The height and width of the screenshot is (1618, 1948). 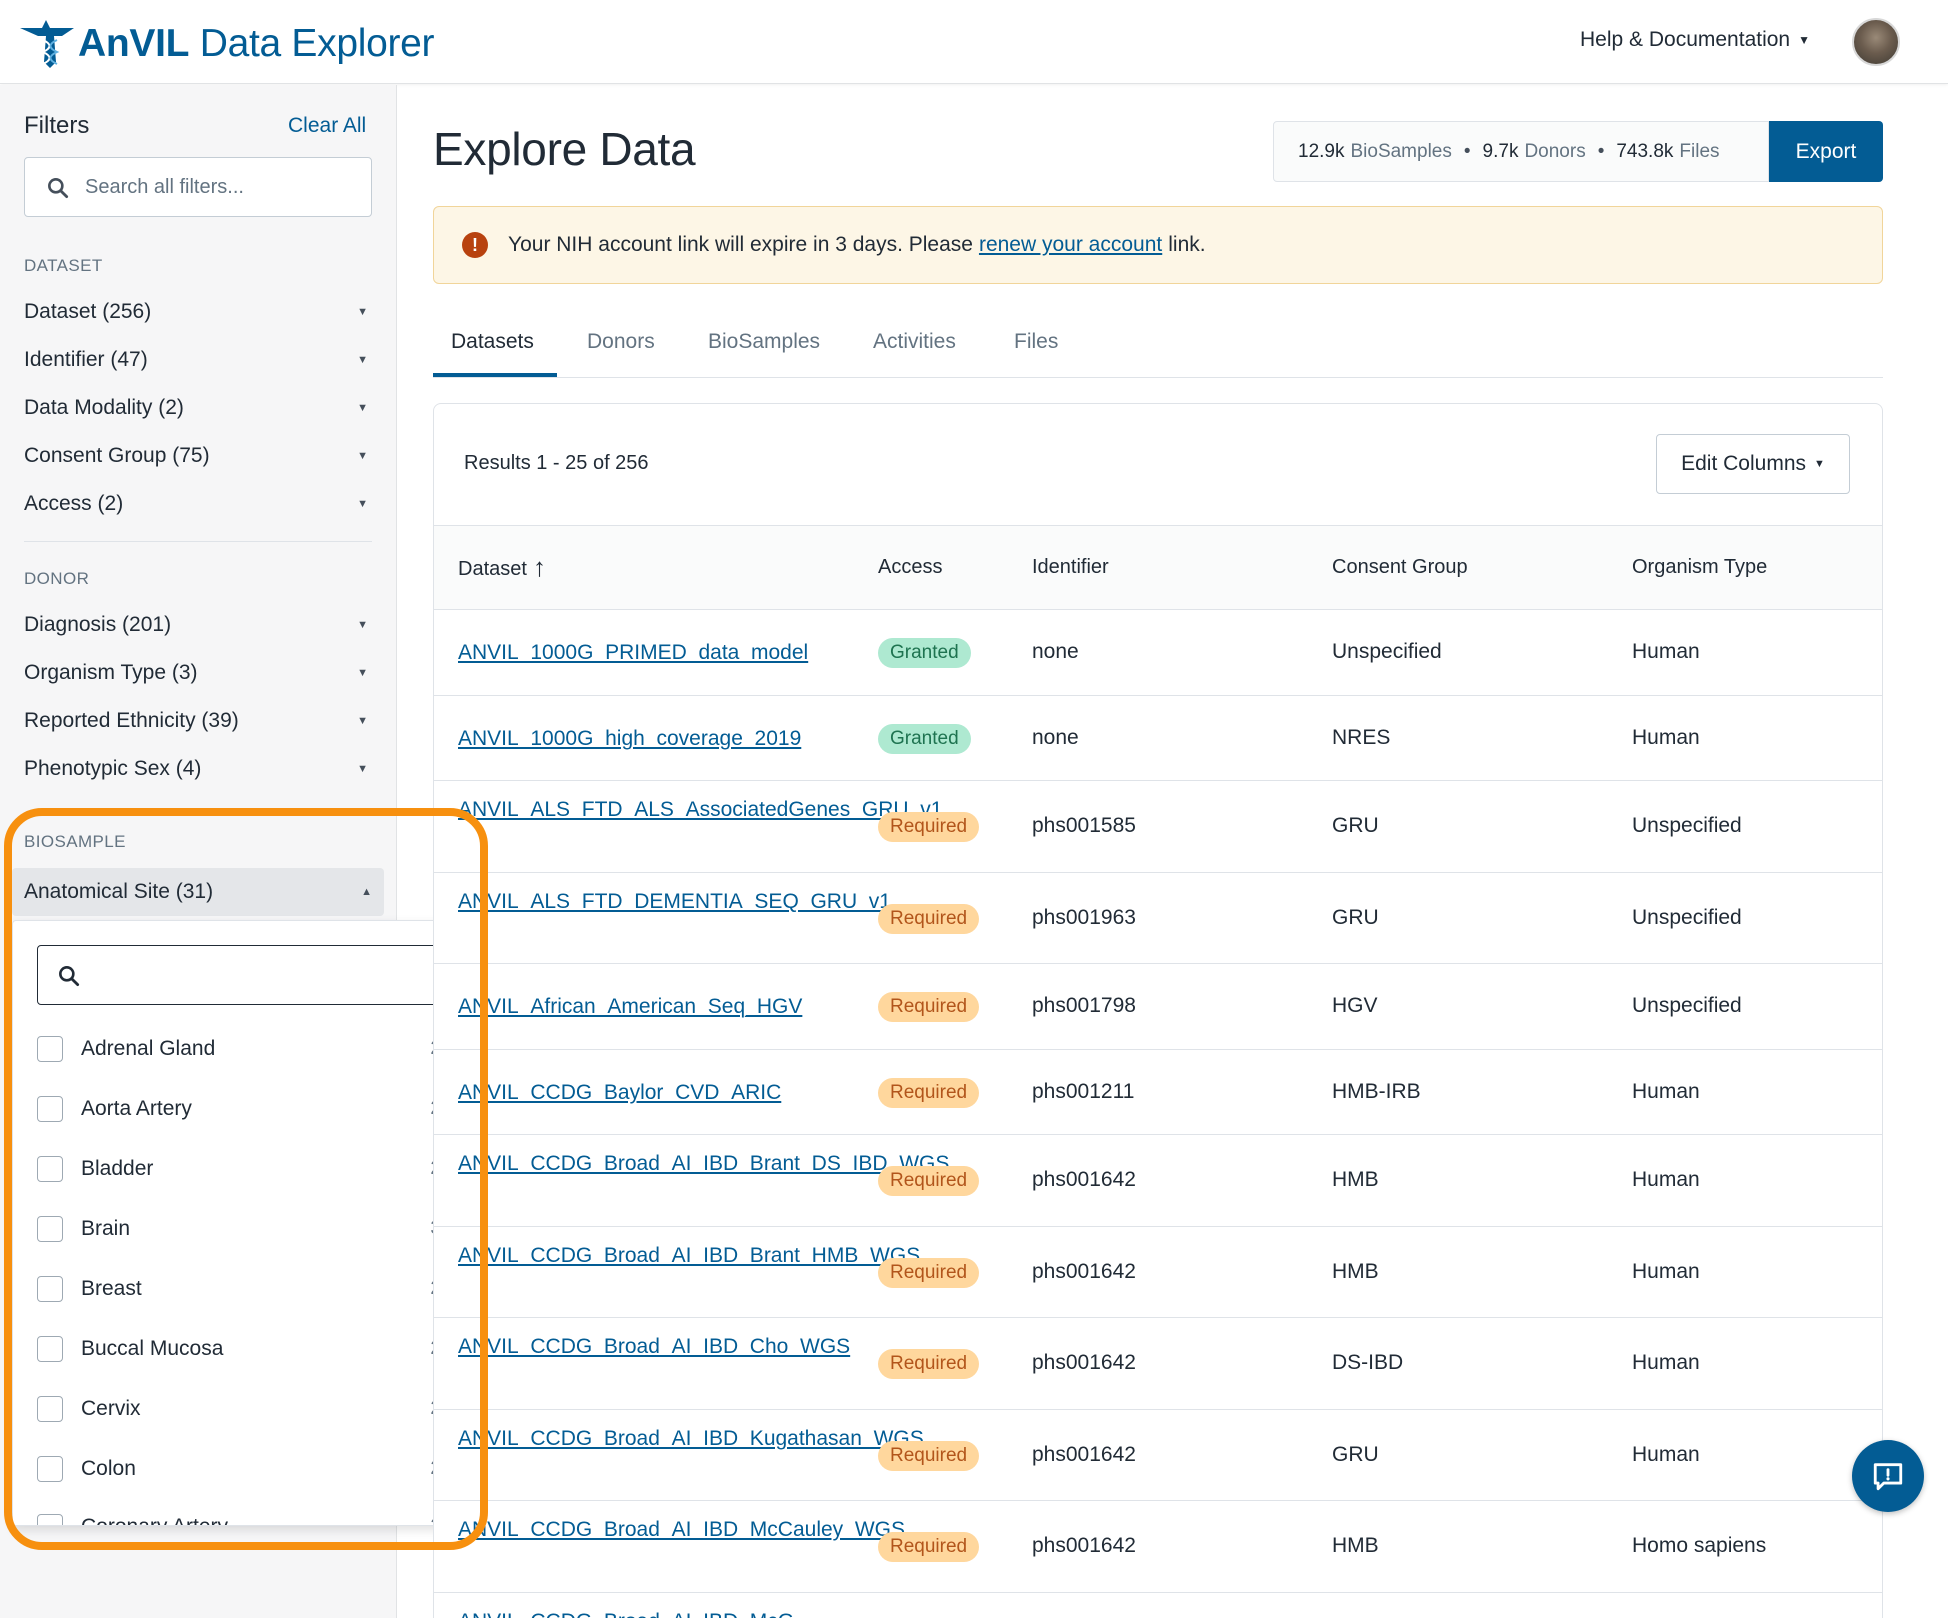 What do you see at coordinates (239, 1409) in the screenshot?
I see `list-item: Cervix2` at bounding box center [239, 1409].